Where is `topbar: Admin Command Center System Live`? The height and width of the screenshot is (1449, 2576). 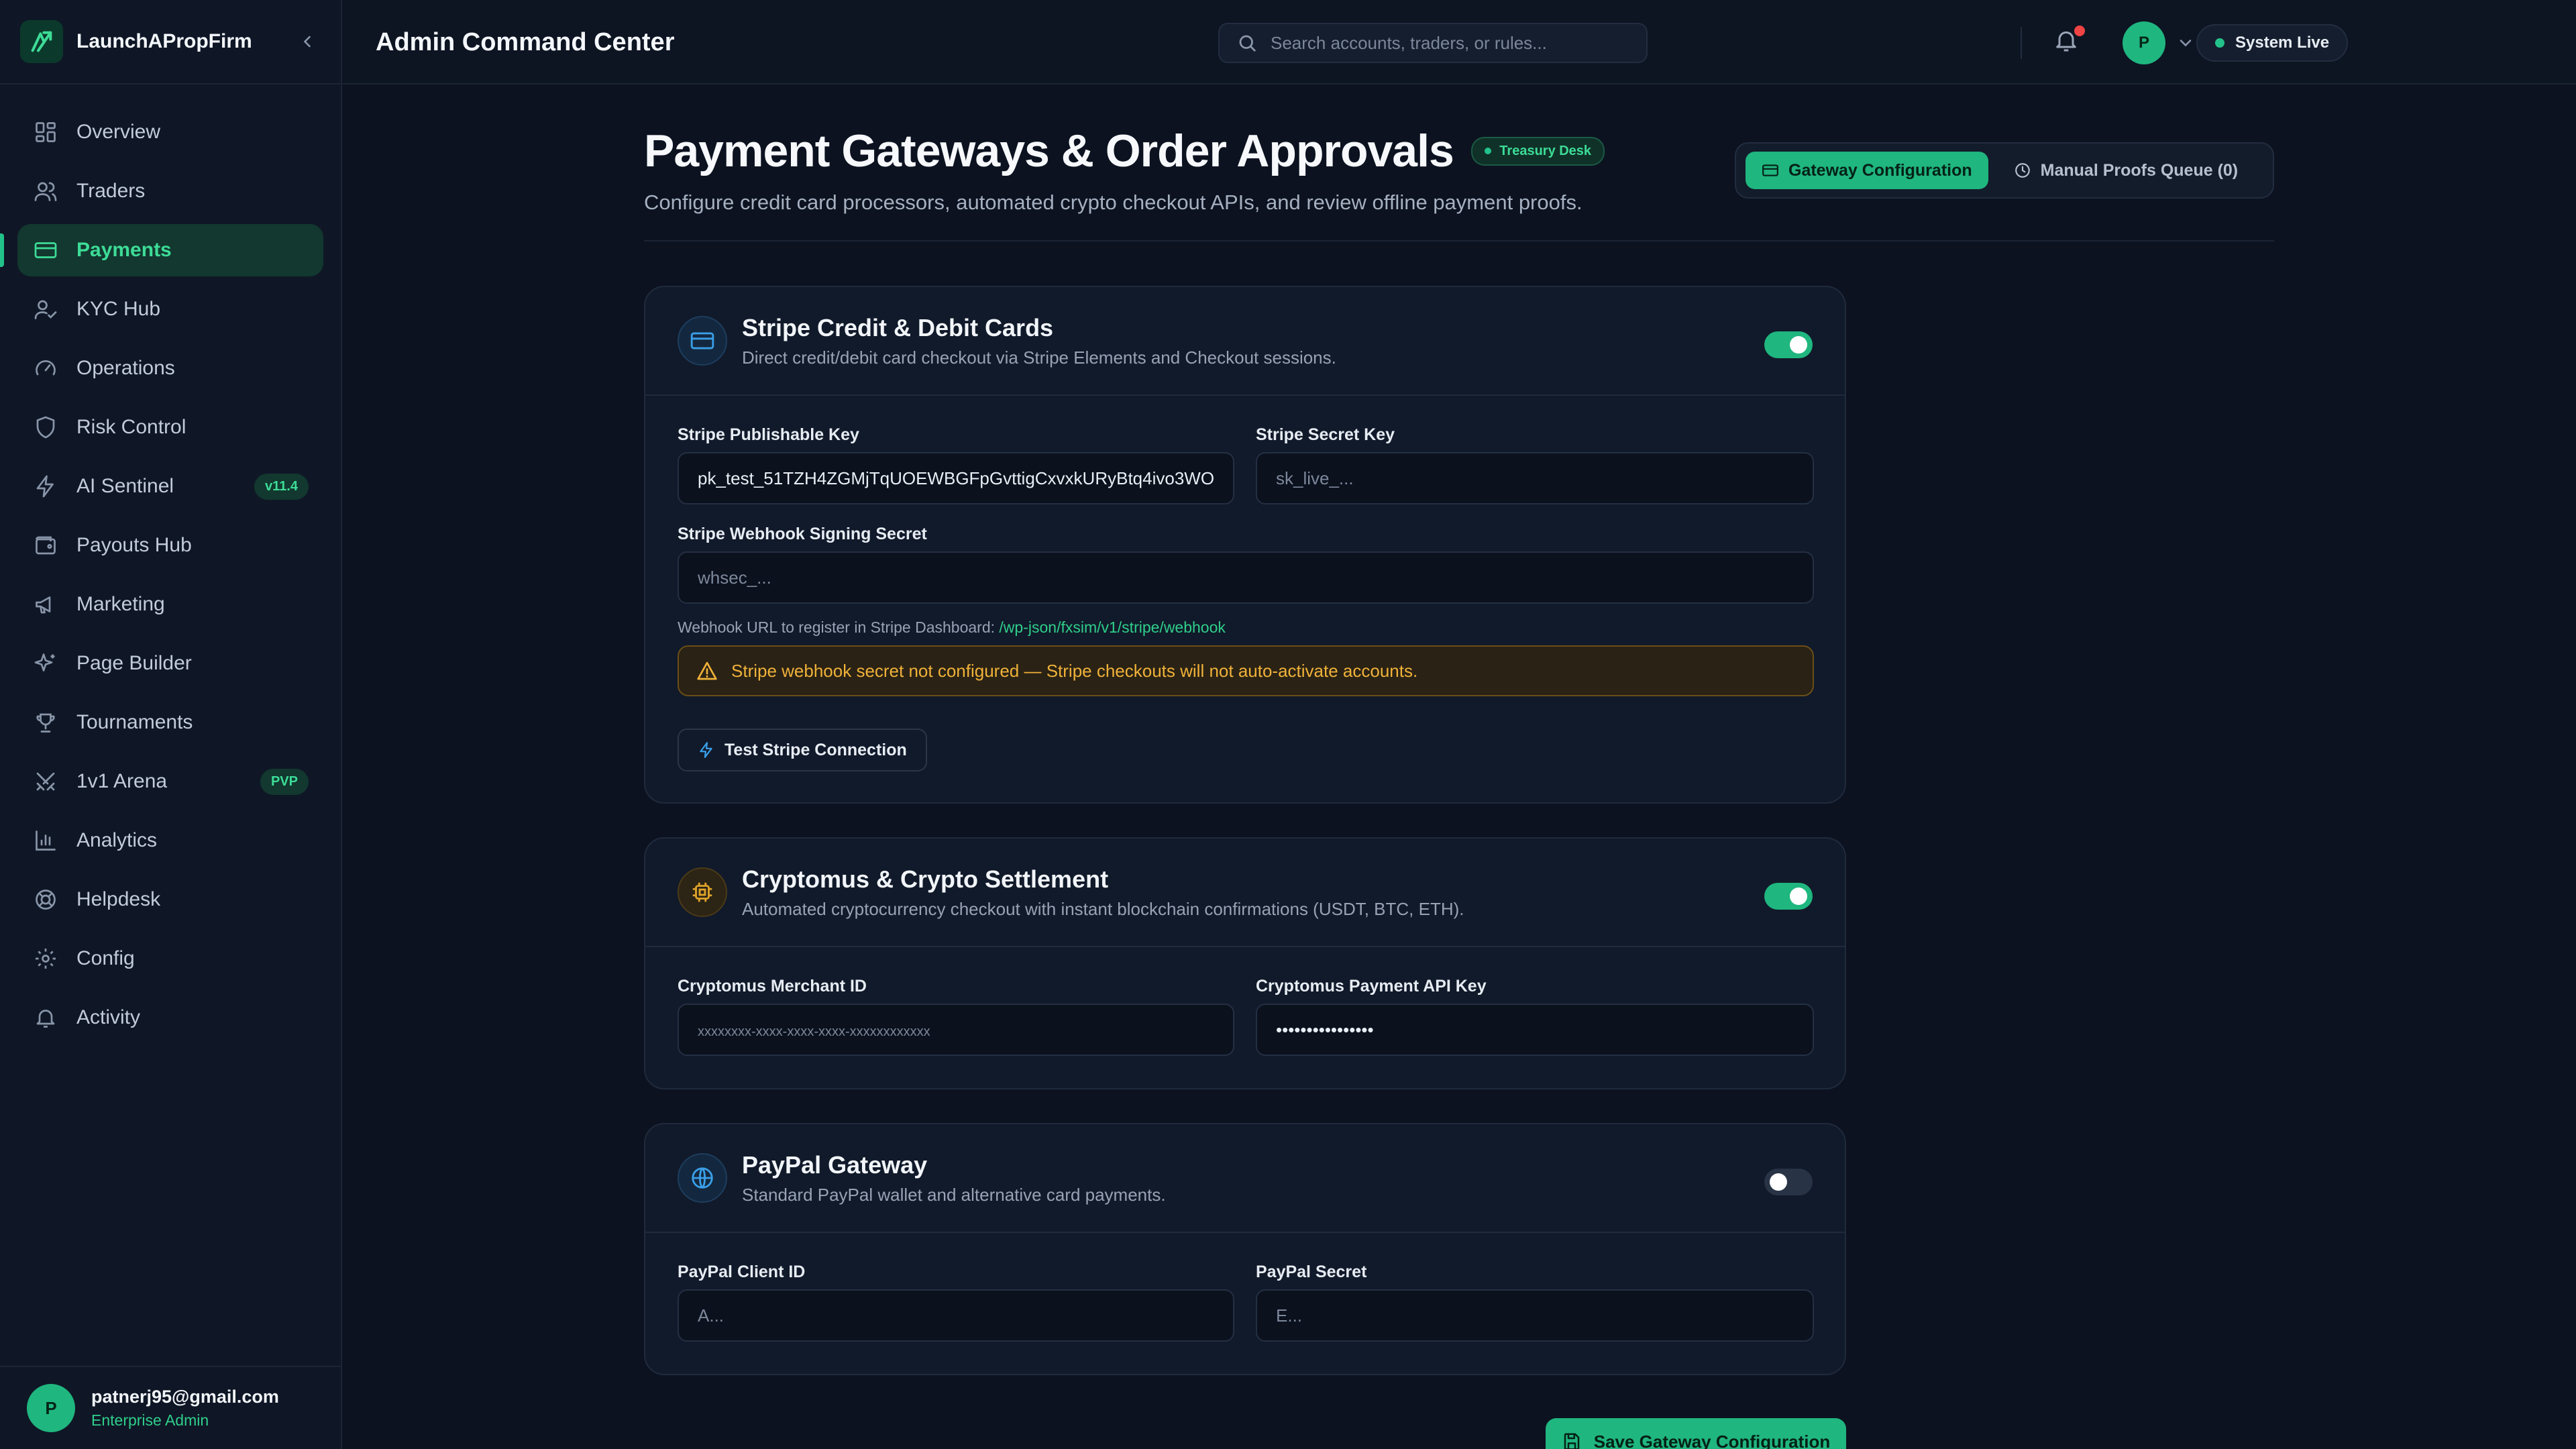 topbar: Admin Command Center System Live is located at coordinates (1459, 42).